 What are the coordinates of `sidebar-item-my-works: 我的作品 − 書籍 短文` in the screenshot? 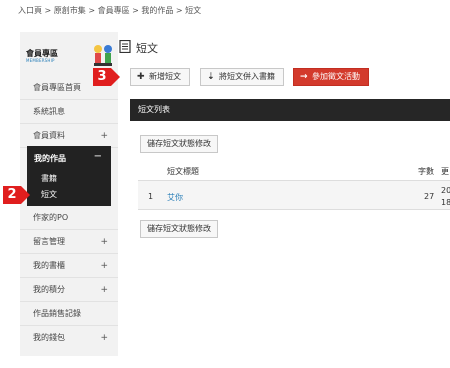 It's located at (69, 176).